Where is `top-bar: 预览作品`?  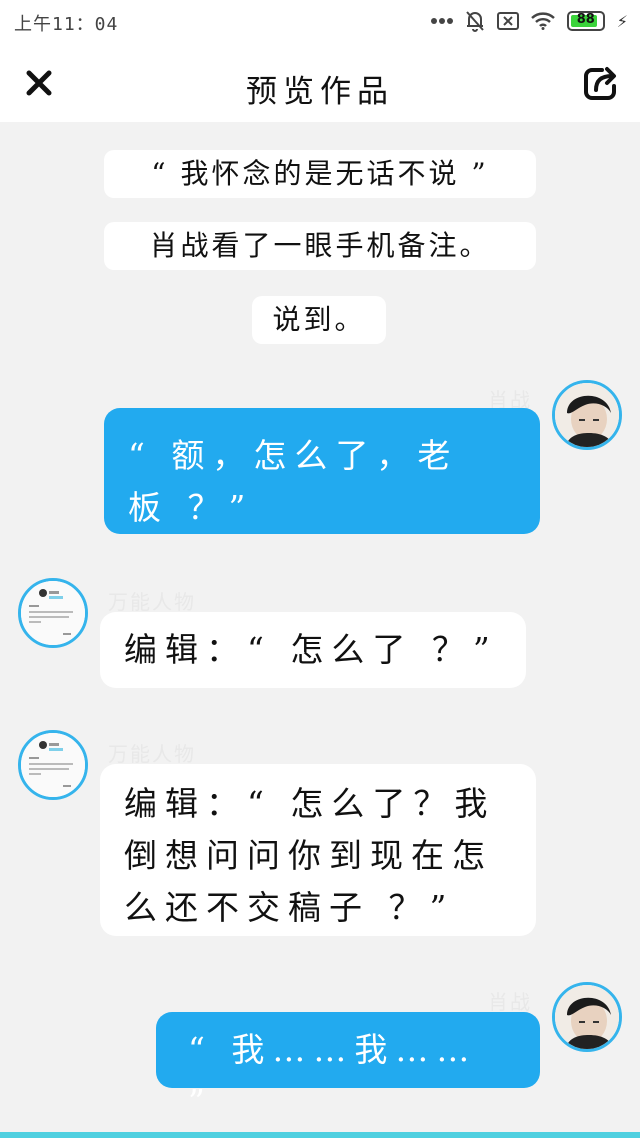
top-bar: 预览作品 is located at coordinates (320, 84).